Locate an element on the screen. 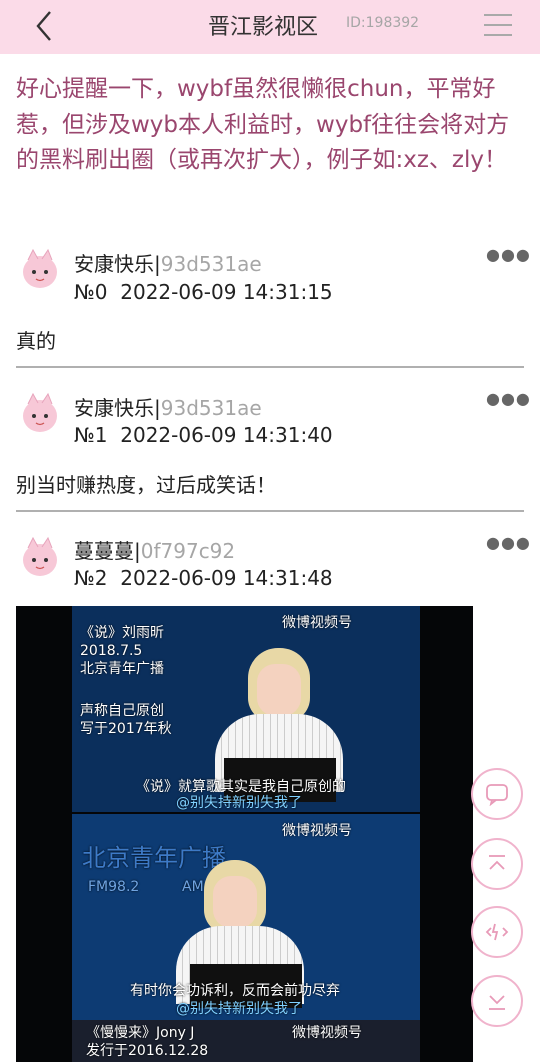 Image resolution: width=540 pixels, height=1062 pixels. scroll-bottom-button is located at coordinates (497, 1001).